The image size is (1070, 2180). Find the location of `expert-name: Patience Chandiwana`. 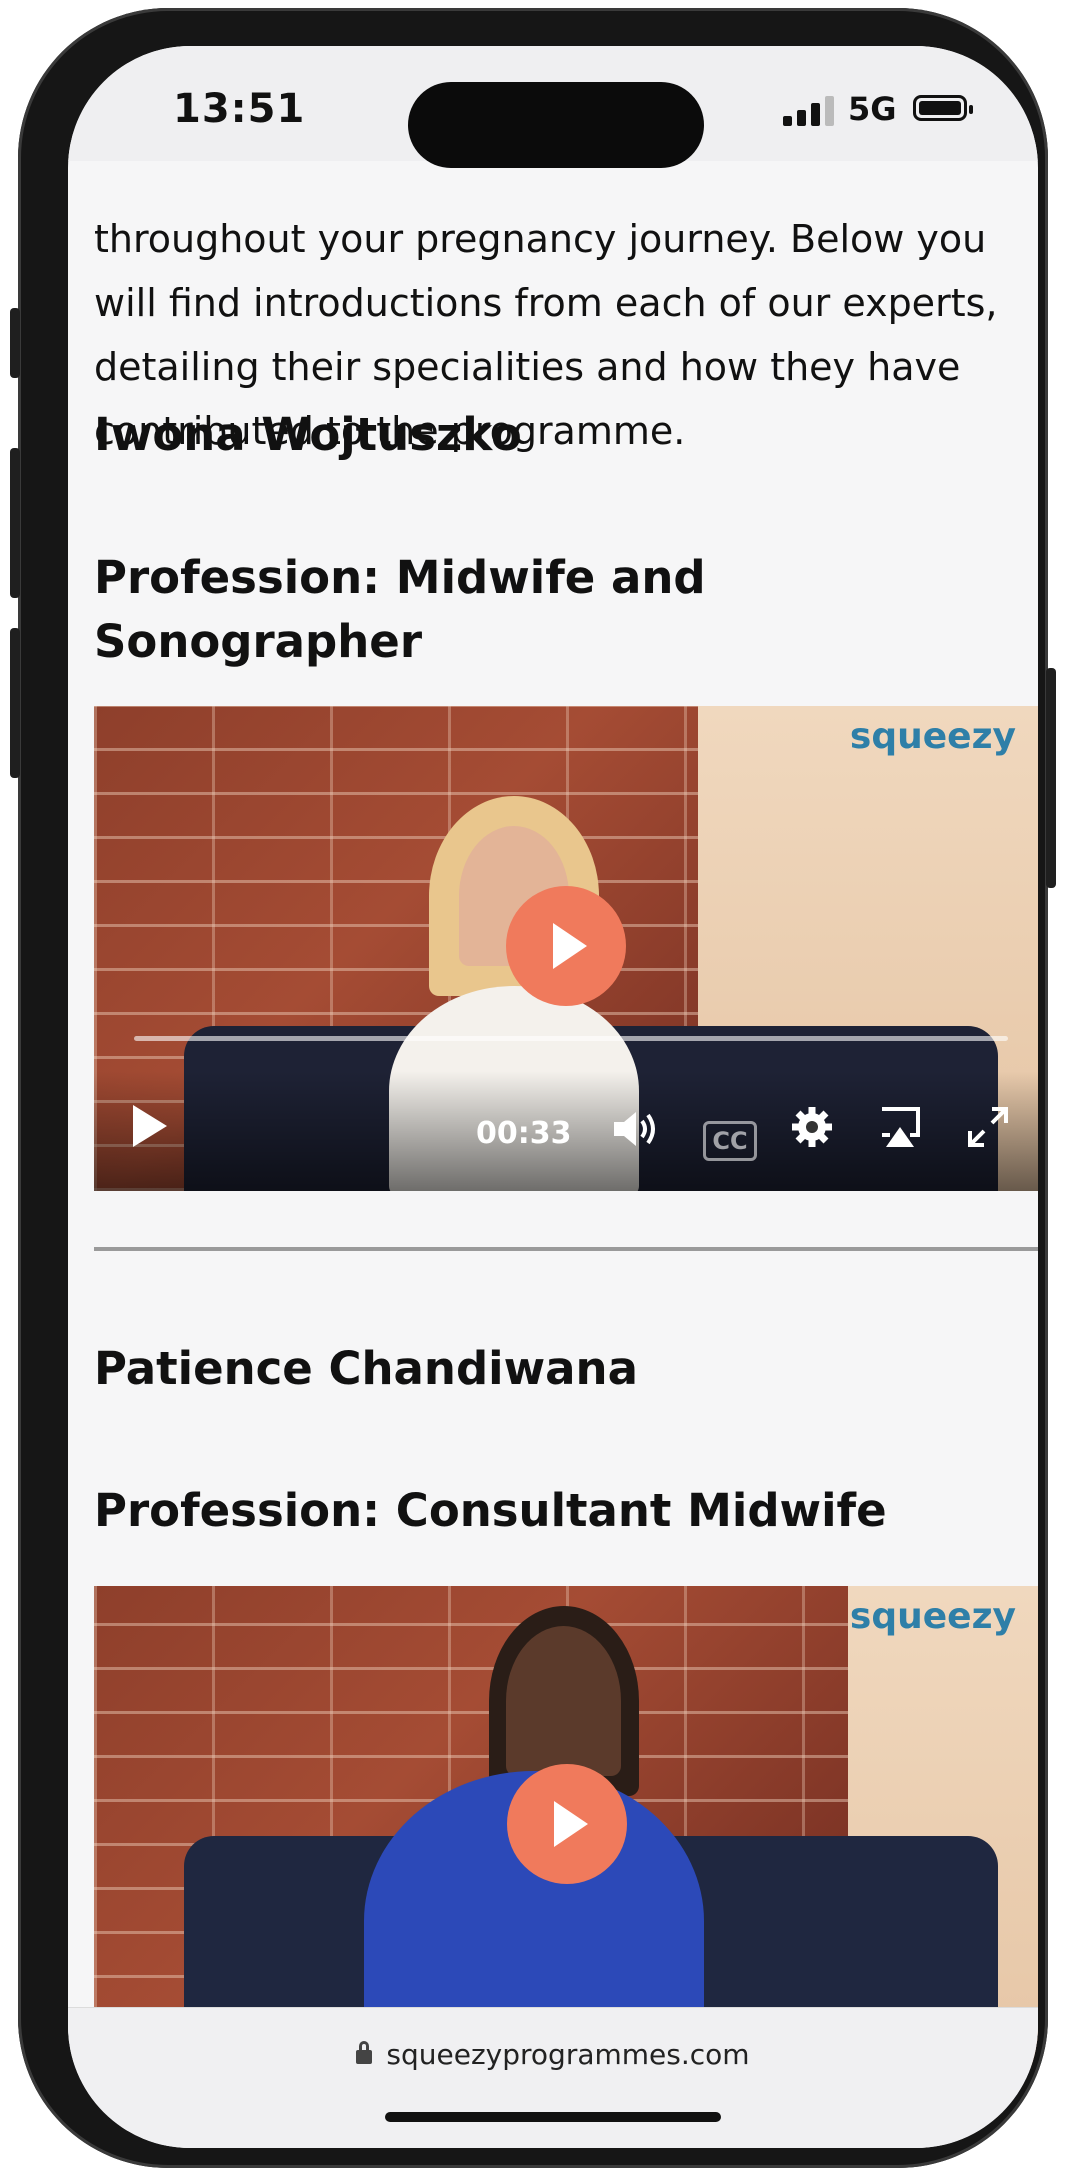

expert-name: Patience Chandiwana is located at coordinates (366, 1368).